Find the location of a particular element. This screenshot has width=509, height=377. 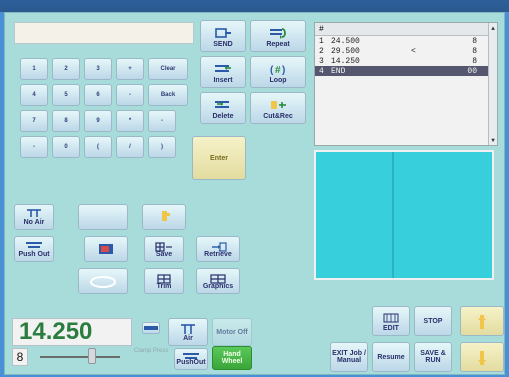

key-5: 5 is located at coordinates (66, 95).